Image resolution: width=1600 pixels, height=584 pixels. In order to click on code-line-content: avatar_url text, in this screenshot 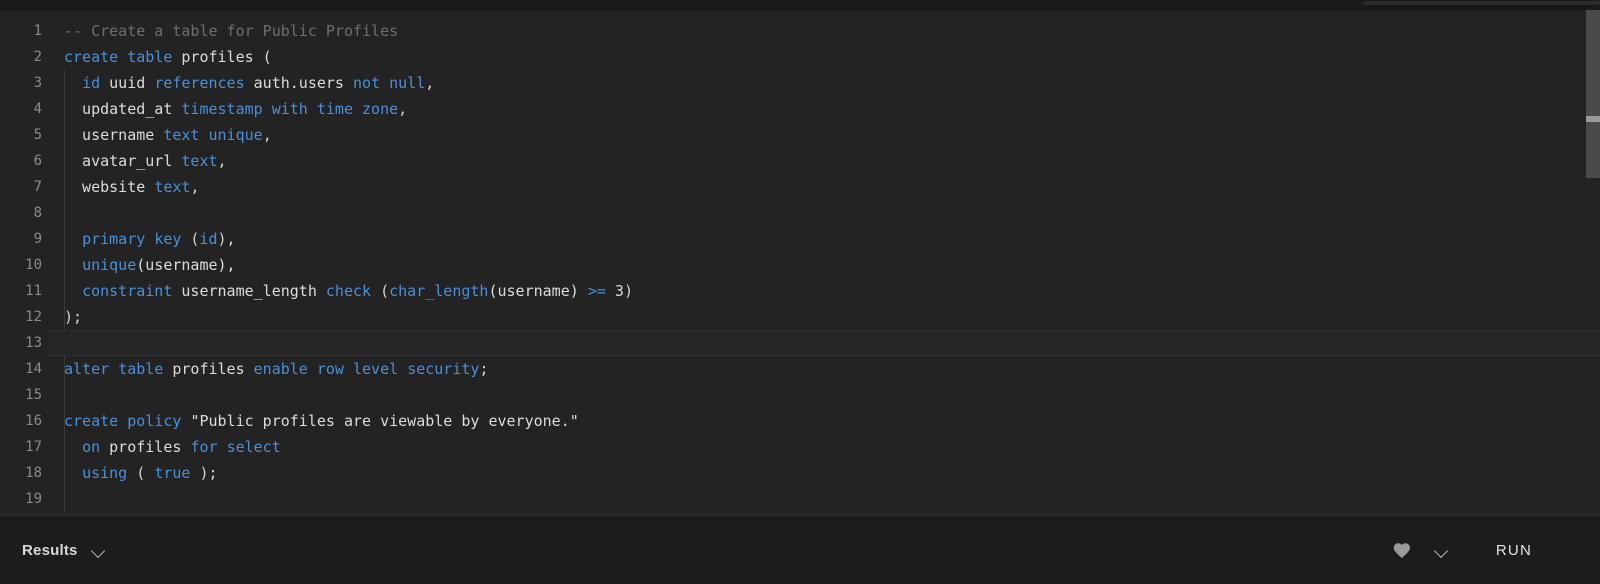, I will do `click(824, 161)`.